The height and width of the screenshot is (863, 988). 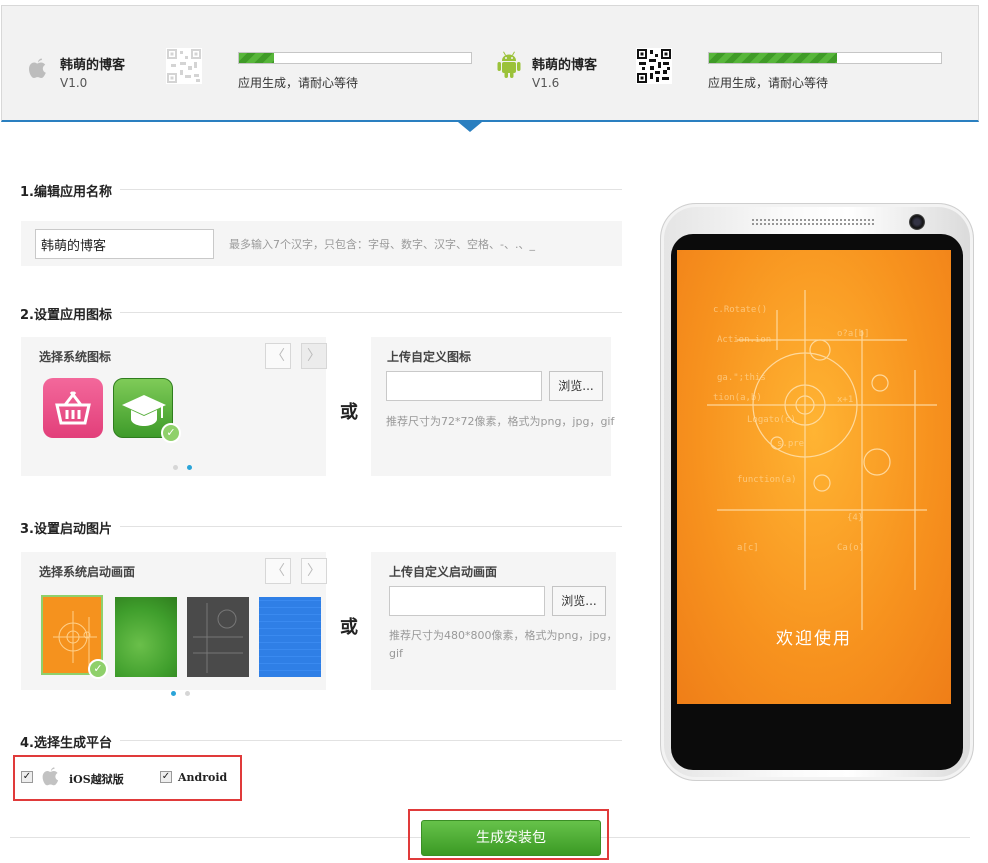 What do you see at coordinates (741, 378) in the screenshot?
I see `svg-text: ga.";this` at bounding box center [741, 378].